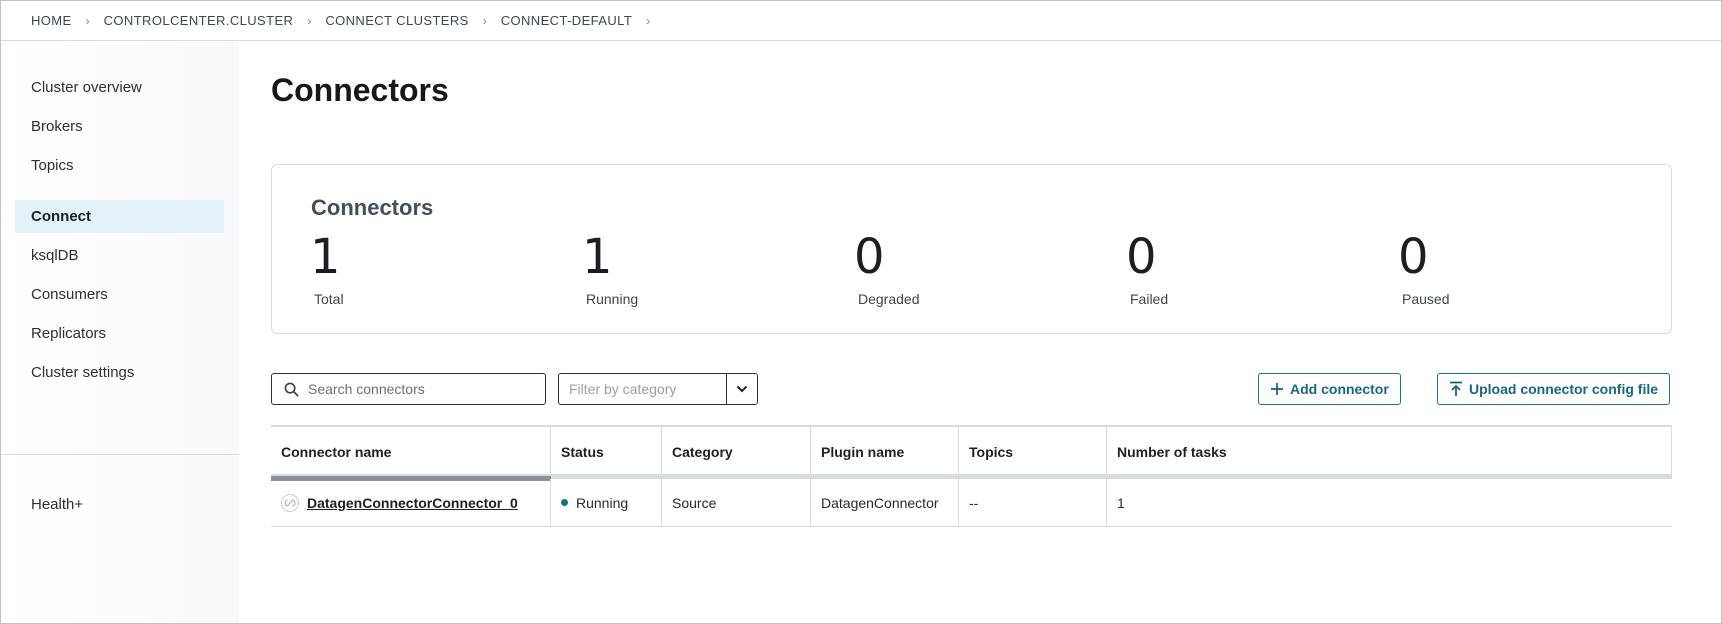 The width and height of the screenshot is (1722, 624). Describe the element at coordinates (1389, 451) in the screenshot. I see `column-header-number-of-tasks: Number of tasks` at that location.